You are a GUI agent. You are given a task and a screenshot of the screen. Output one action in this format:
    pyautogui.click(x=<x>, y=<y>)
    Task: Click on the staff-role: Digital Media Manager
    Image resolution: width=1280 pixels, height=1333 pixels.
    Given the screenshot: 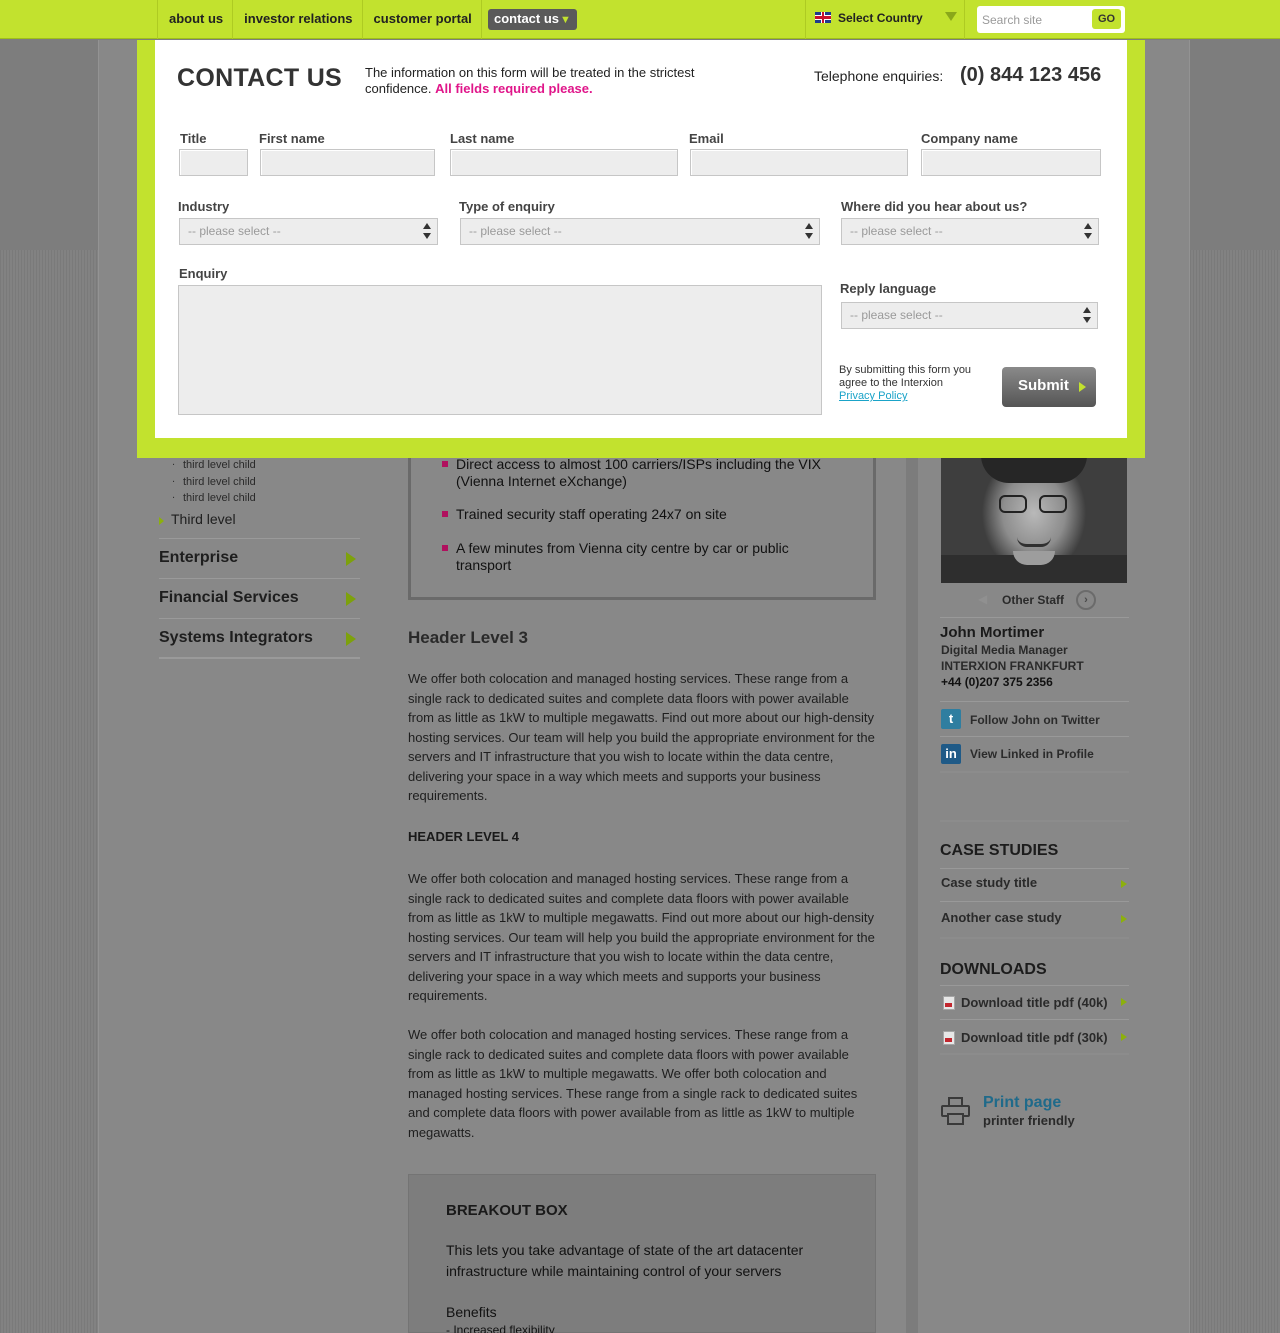 What is the action you would take?
    pyautogui.click(x=1004, y=650)
    